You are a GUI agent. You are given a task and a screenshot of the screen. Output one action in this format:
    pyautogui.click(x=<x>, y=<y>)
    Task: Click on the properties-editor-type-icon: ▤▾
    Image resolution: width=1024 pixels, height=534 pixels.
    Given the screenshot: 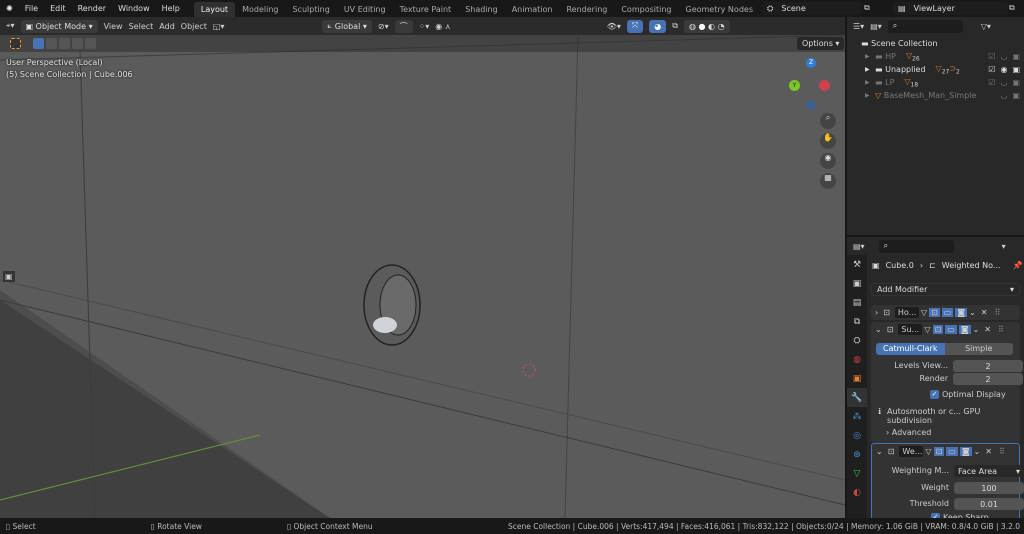 What is the action you would take?
    pyautogui.click(x=859, y=246)
    